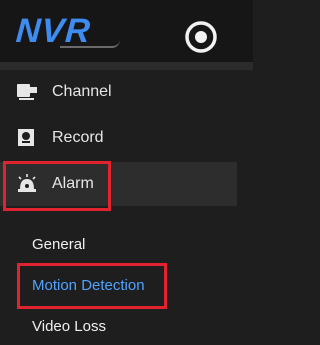 The height and width of the screenshot is (345, 320). Describe the element at coordinates (57, 186) in the screenshot. I see `alarm-highlight-box` at that location.